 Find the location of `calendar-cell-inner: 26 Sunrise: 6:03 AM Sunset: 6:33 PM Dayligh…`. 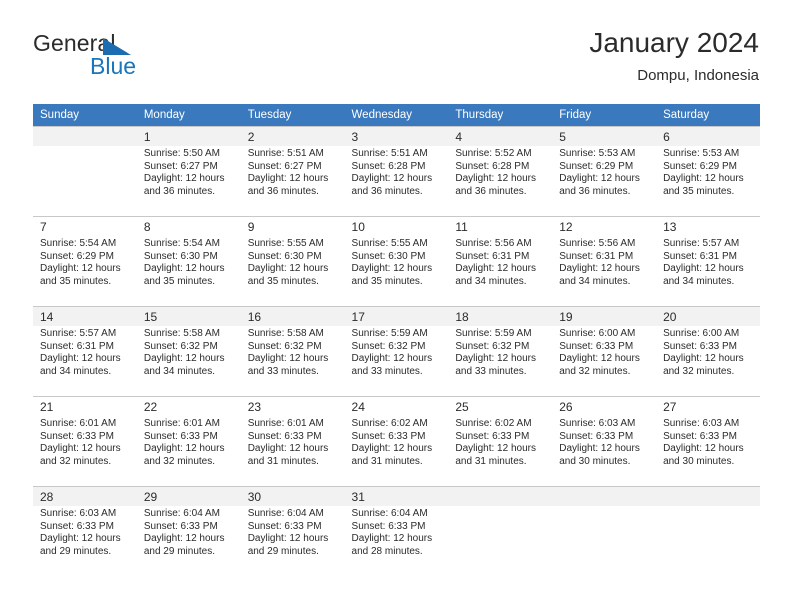

calendar-cell-inner: 26 Sunrise: 6:03 AM Sunset: 6:33 PM Dayligh… is located at coordinates (604, 441).